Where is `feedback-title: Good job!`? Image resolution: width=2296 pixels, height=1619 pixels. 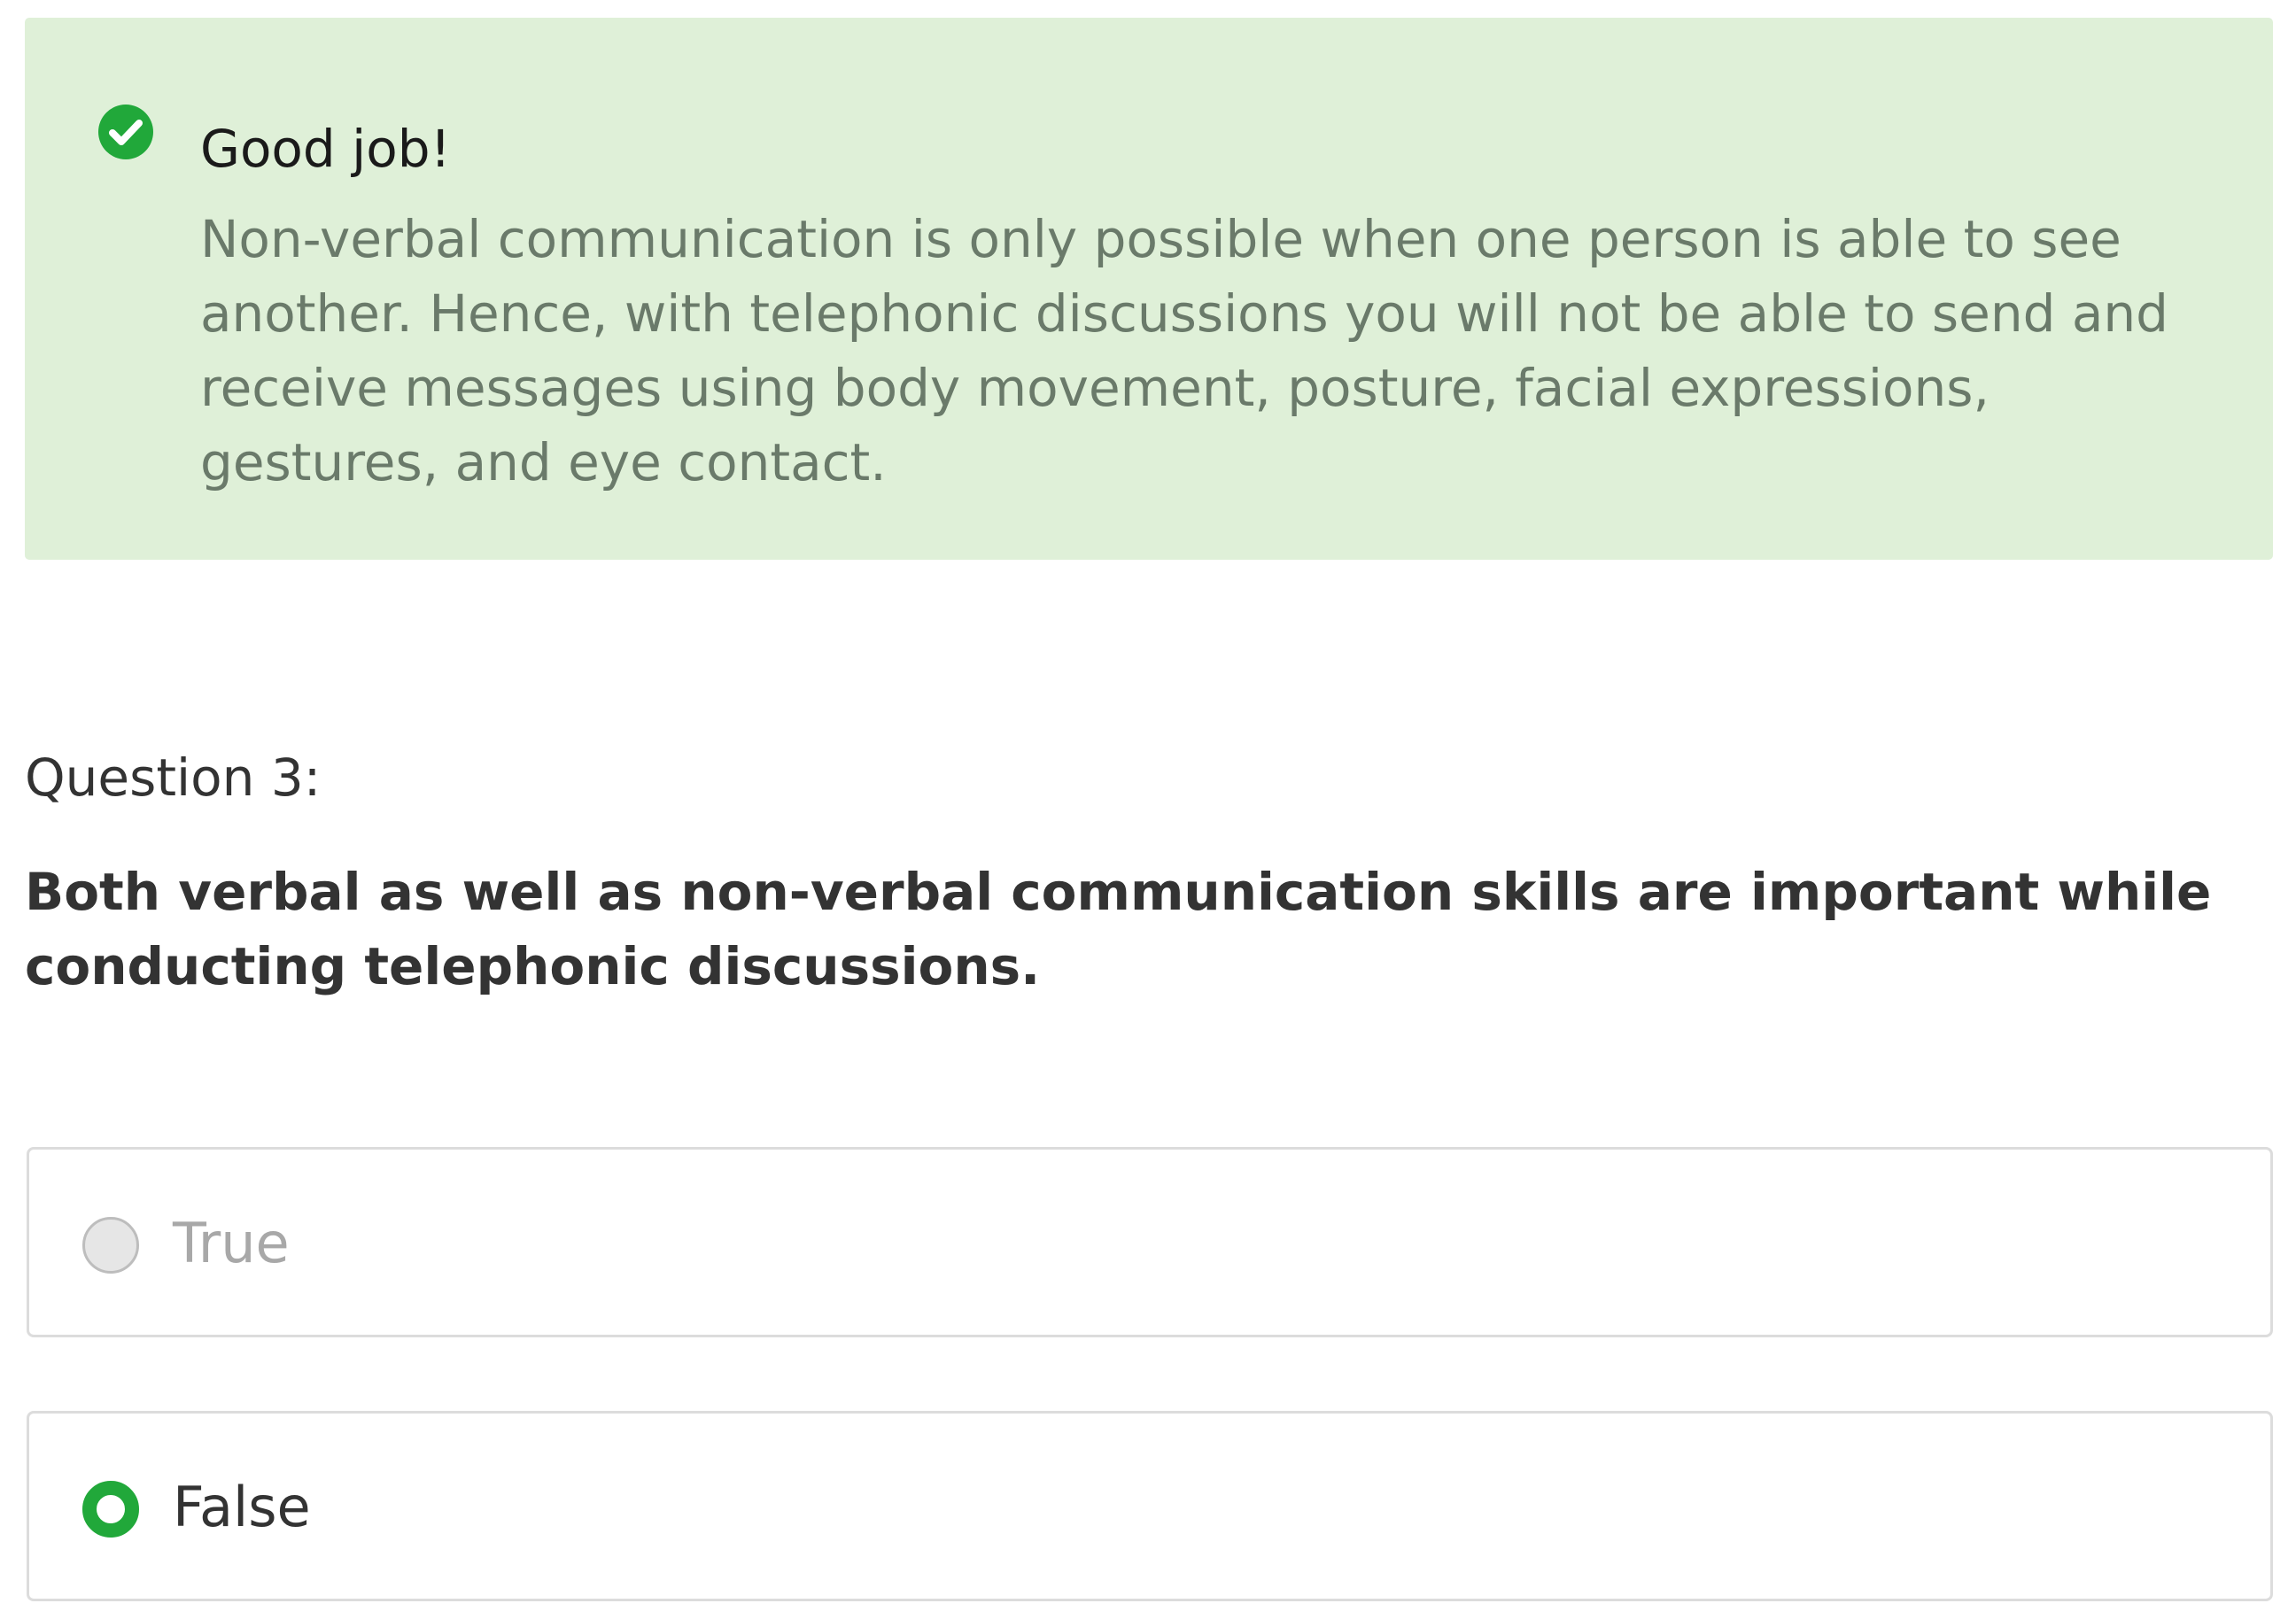 feedback-title: Good job! is located at coordinates (326, 149).